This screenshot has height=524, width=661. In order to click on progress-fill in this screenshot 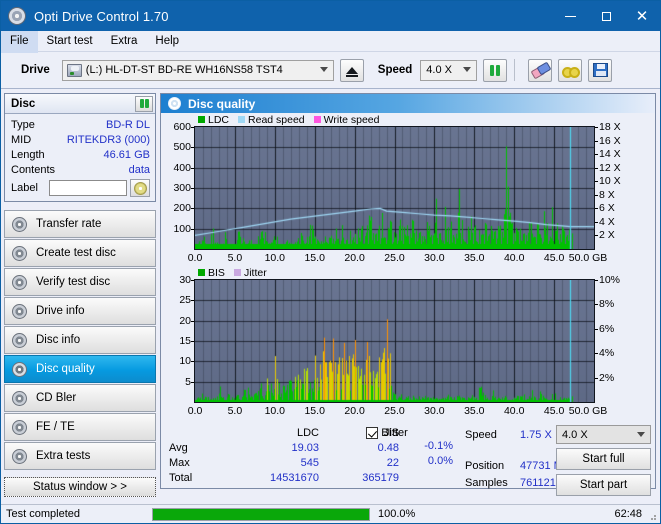, I will do `click(261, 514)`.